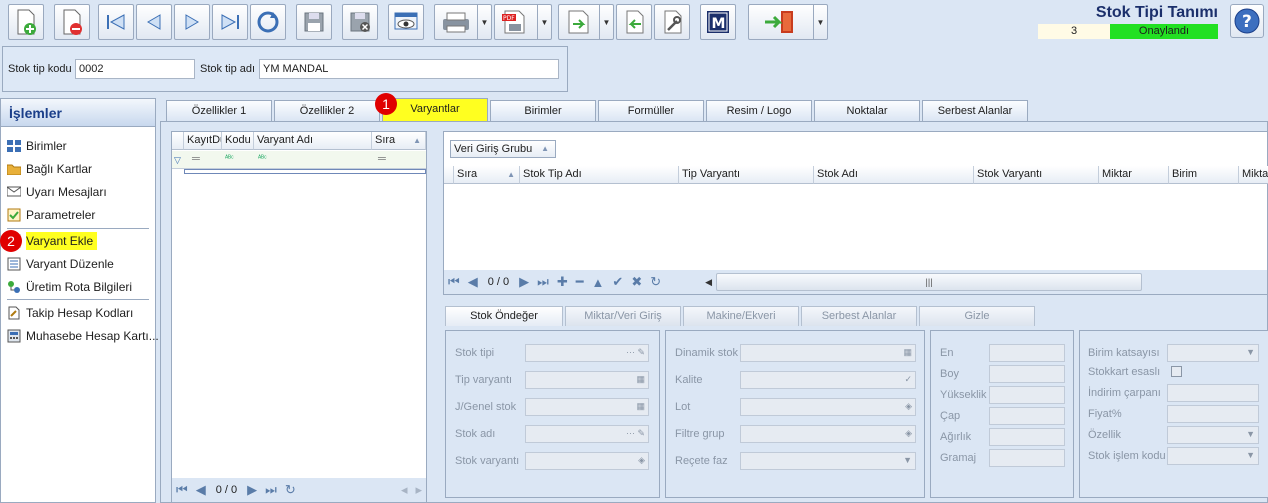 The width and height of the screenshot is (1268, 503). I want to click on column-header: Tip Varyantı, so click(746, 175).